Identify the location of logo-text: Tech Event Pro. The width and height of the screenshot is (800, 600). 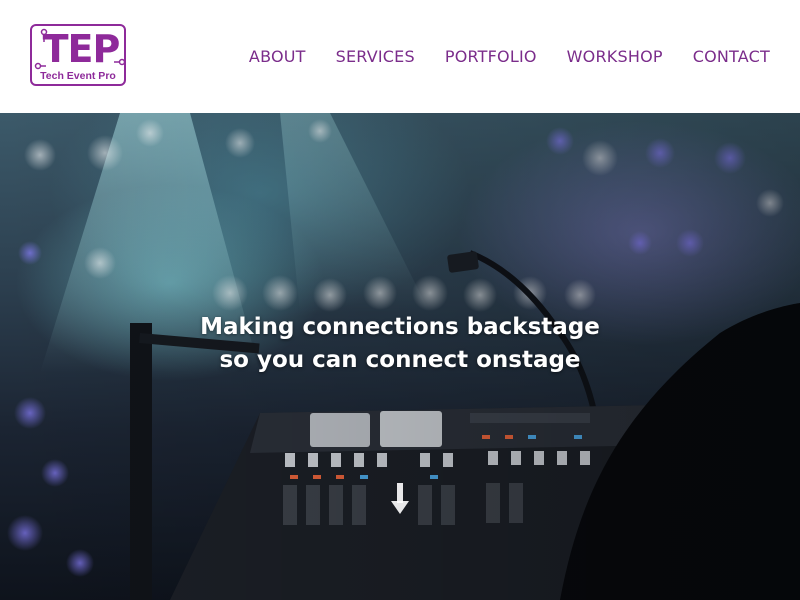
(78, 76).